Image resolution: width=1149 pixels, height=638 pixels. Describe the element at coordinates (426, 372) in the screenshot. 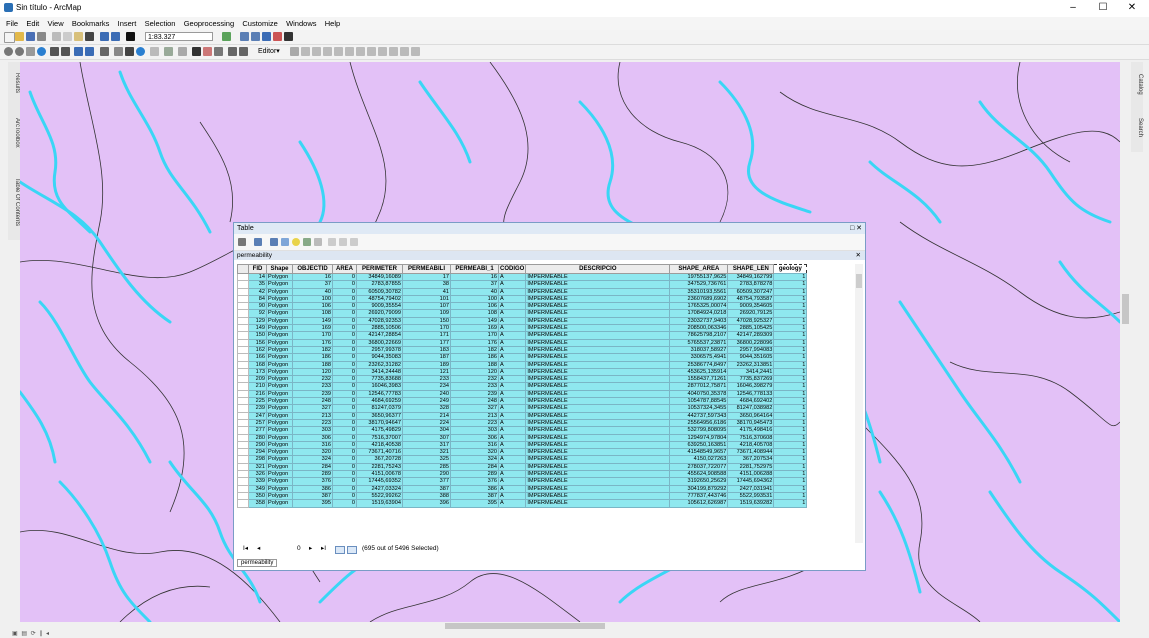

I see `cell-permeabili: 121` at that location.